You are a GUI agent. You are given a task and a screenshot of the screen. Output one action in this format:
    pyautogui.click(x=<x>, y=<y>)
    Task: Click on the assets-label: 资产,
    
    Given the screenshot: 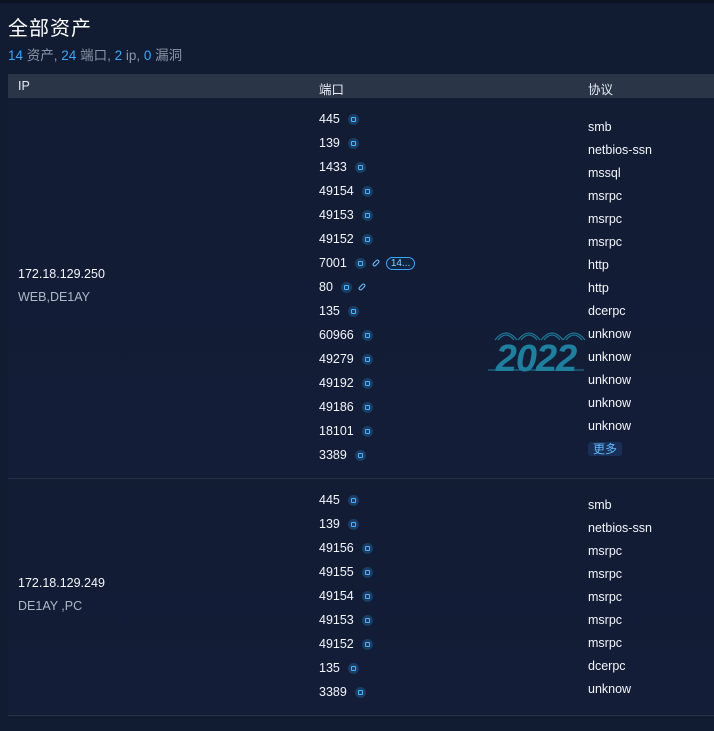 What is the action you would take?
    pyautogui.click(x=42, y=55)
    